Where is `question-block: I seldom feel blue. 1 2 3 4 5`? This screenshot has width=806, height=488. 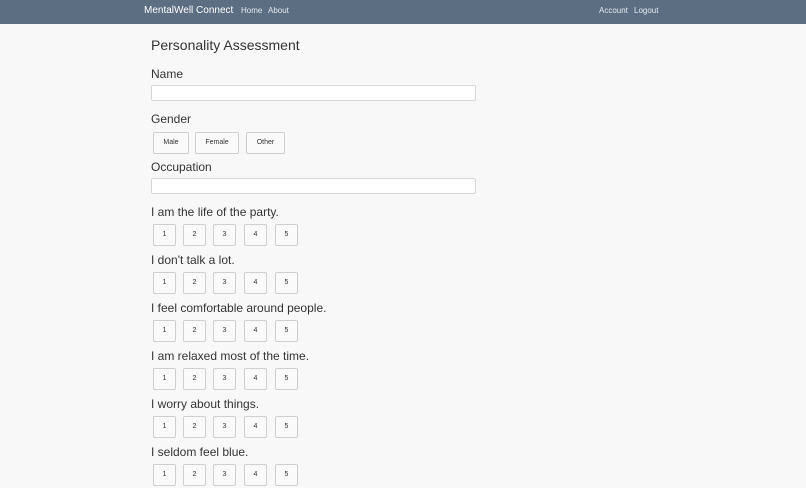
question-block: I seldom feel blue. 1 2 3 4 5 is located at coordinates (316, 466).